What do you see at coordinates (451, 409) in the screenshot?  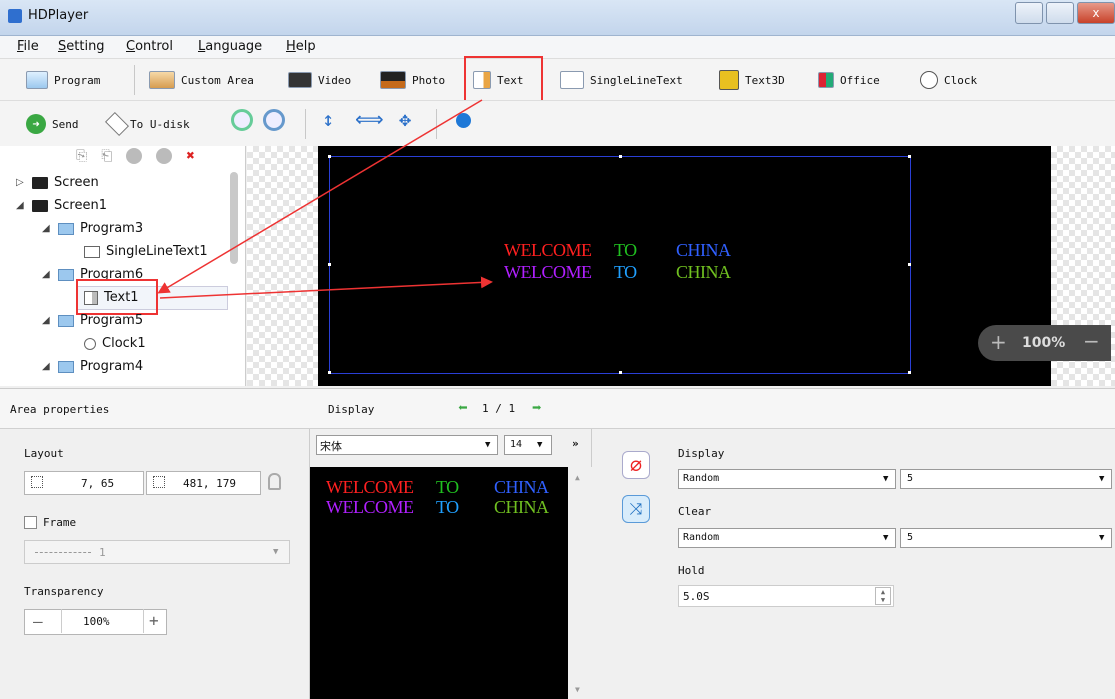 I see `panel-header: Display ⬅ 1 / 1 ➡` at bounding box center [451, 409].